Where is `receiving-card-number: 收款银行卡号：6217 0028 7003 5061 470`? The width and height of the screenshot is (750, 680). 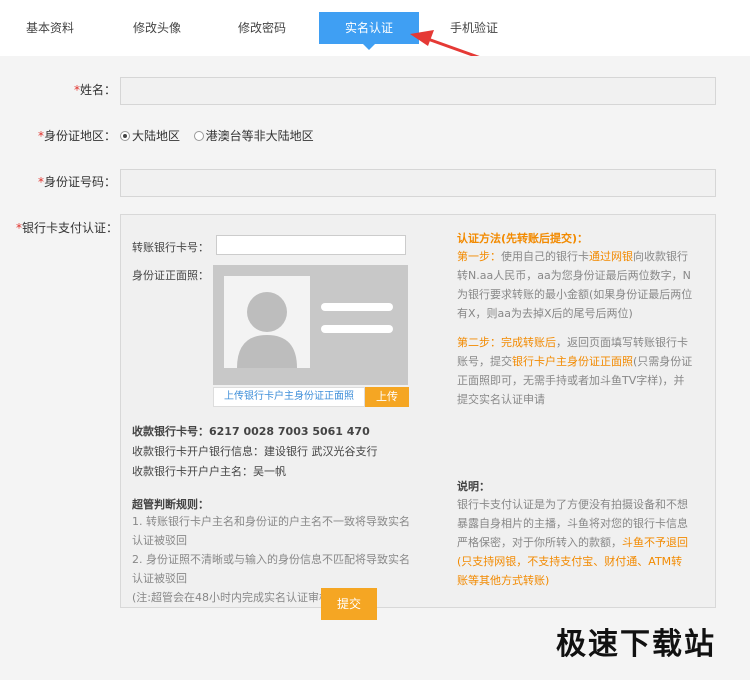
receiving-card-number: 收款银行卡号：6217 0028 7003 5061 470 is located at coordinates (251, 431).